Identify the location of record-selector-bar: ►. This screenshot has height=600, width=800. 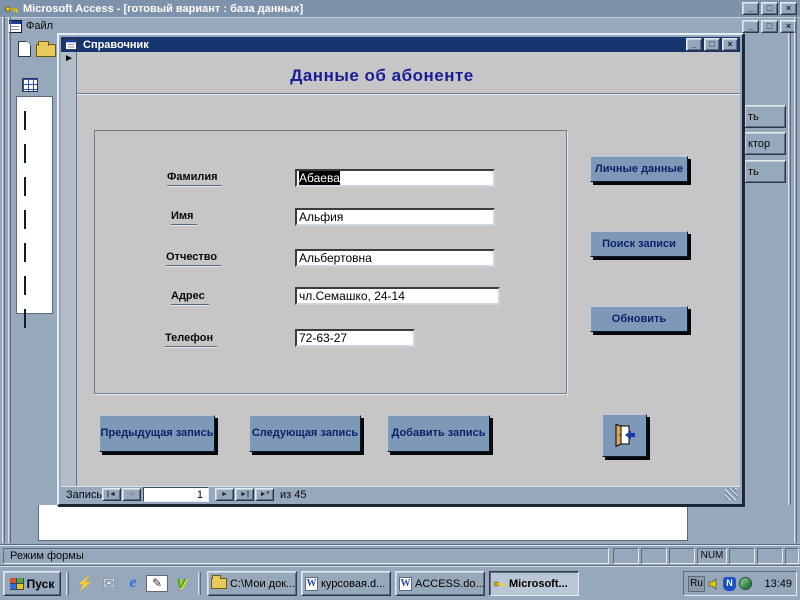
(69, 269).